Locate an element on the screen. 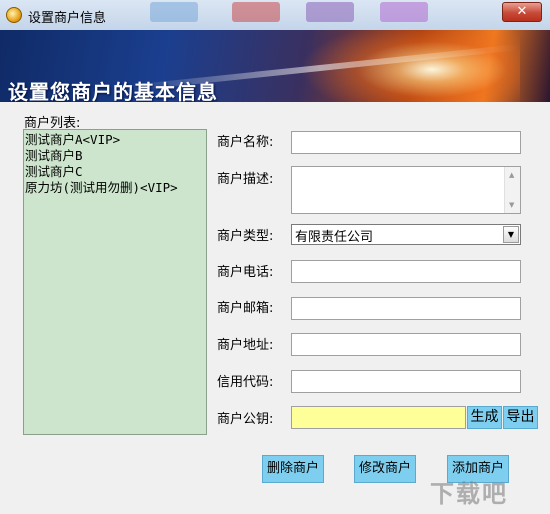 The image size is (550, 514). address-label: 商户地址: is located at coordinates (245, 345).